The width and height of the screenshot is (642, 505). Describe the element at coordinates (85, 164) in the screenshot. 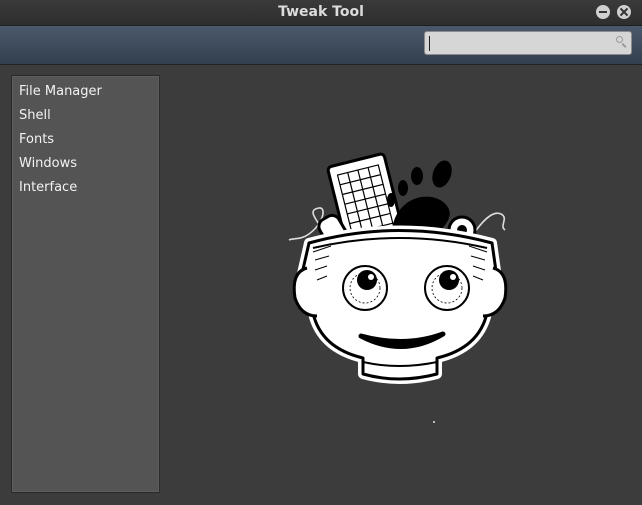

I see `sidebar-item-windows: Windows` at that location.